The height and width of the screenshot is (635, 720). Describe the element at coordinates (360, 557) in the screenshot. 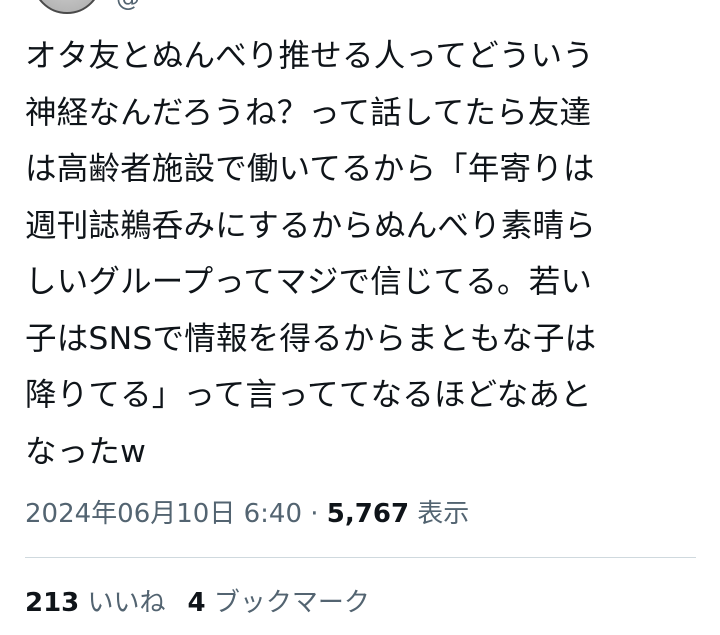

I see `divider` at that location.